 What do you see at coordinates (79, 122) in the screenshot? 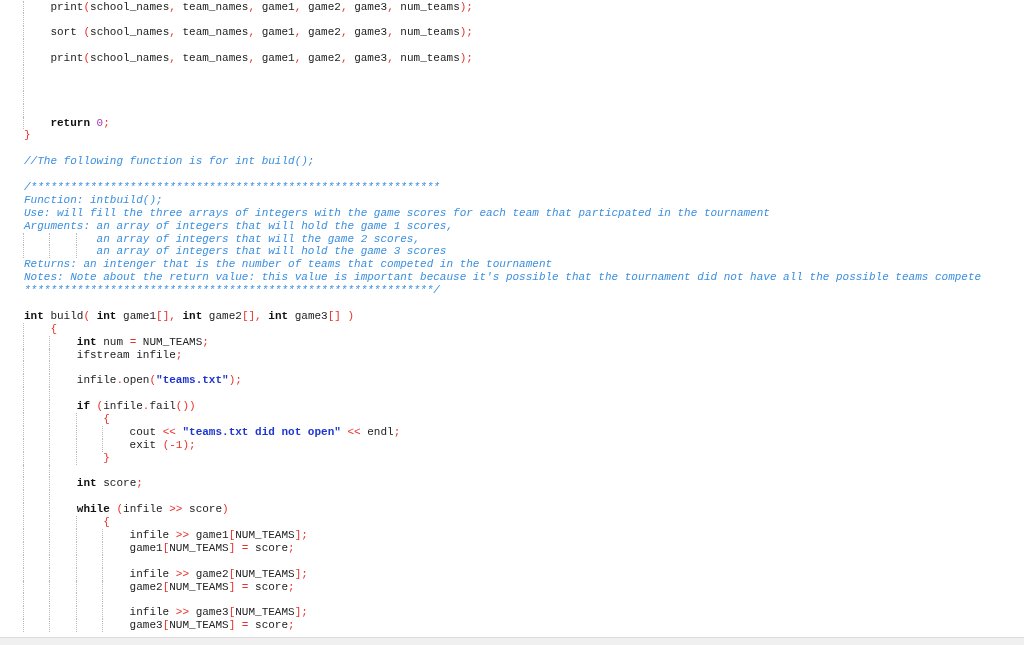
I see `code-line: return 0;` at bounding box center [79, 122].